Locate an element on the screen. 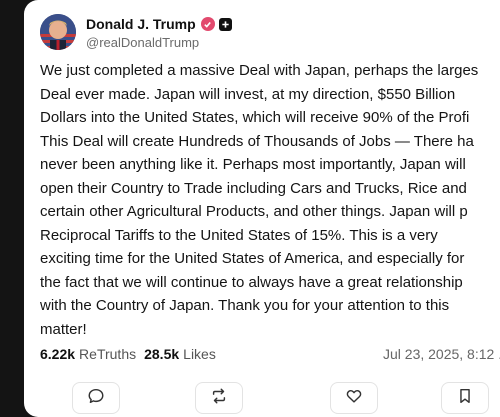  author-handle: @realDonaldTrump is located at coordinates (159, 42).